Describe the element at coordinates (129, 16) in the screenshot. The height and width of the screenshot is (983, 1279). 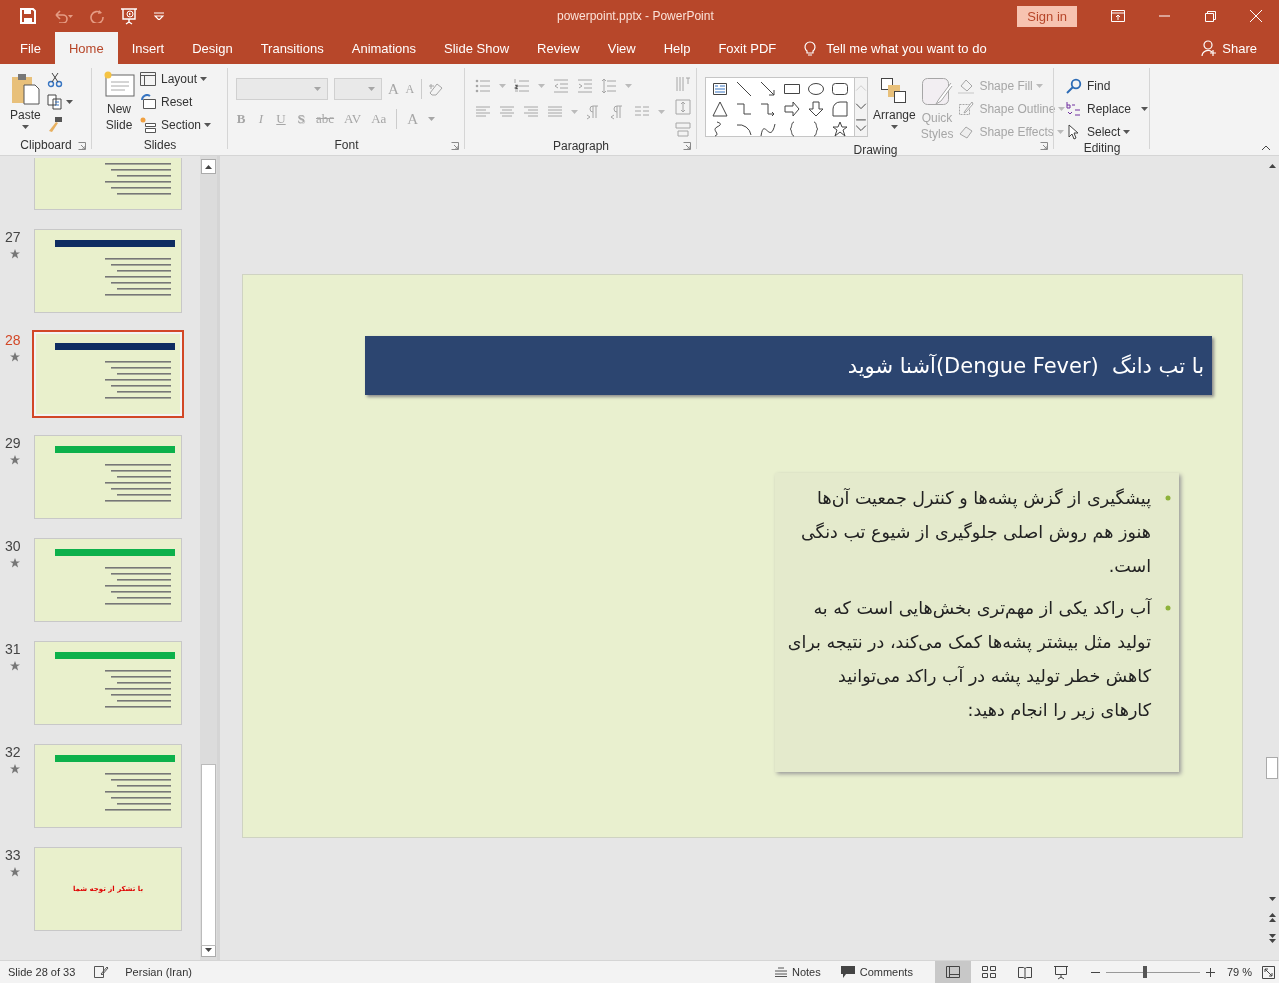
I see `presentation-icon` at that location.